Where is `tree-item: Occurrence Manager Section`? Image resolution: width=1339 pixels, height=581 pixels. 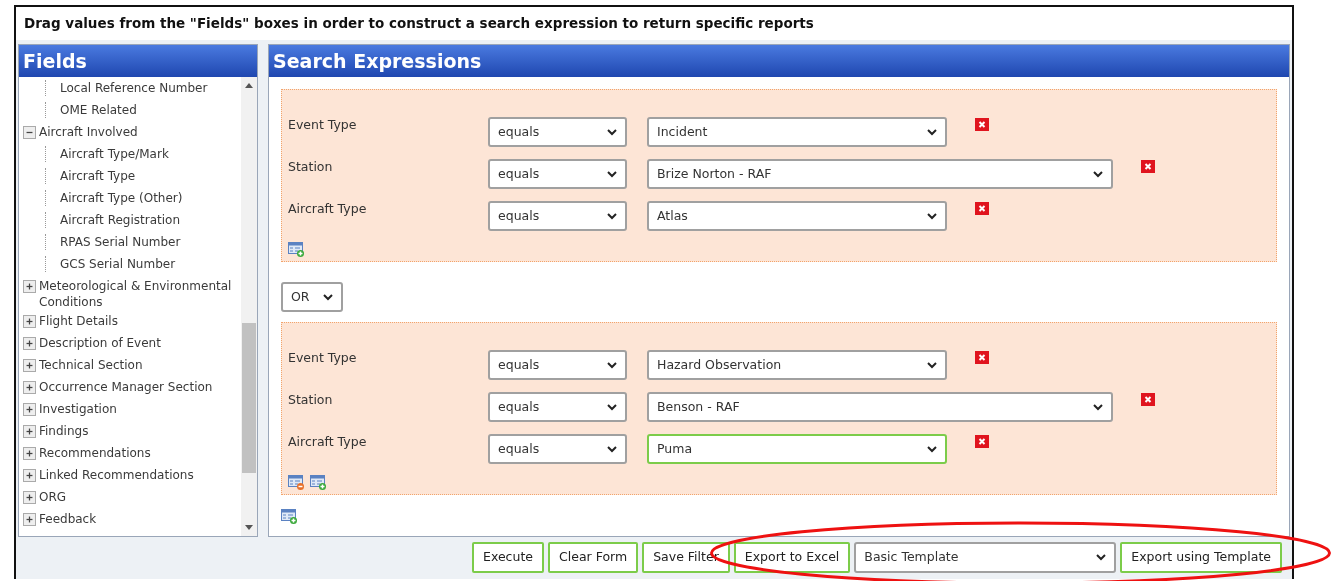
tree-item: Occurrence Manager Section is located at coordinates (126, 387).